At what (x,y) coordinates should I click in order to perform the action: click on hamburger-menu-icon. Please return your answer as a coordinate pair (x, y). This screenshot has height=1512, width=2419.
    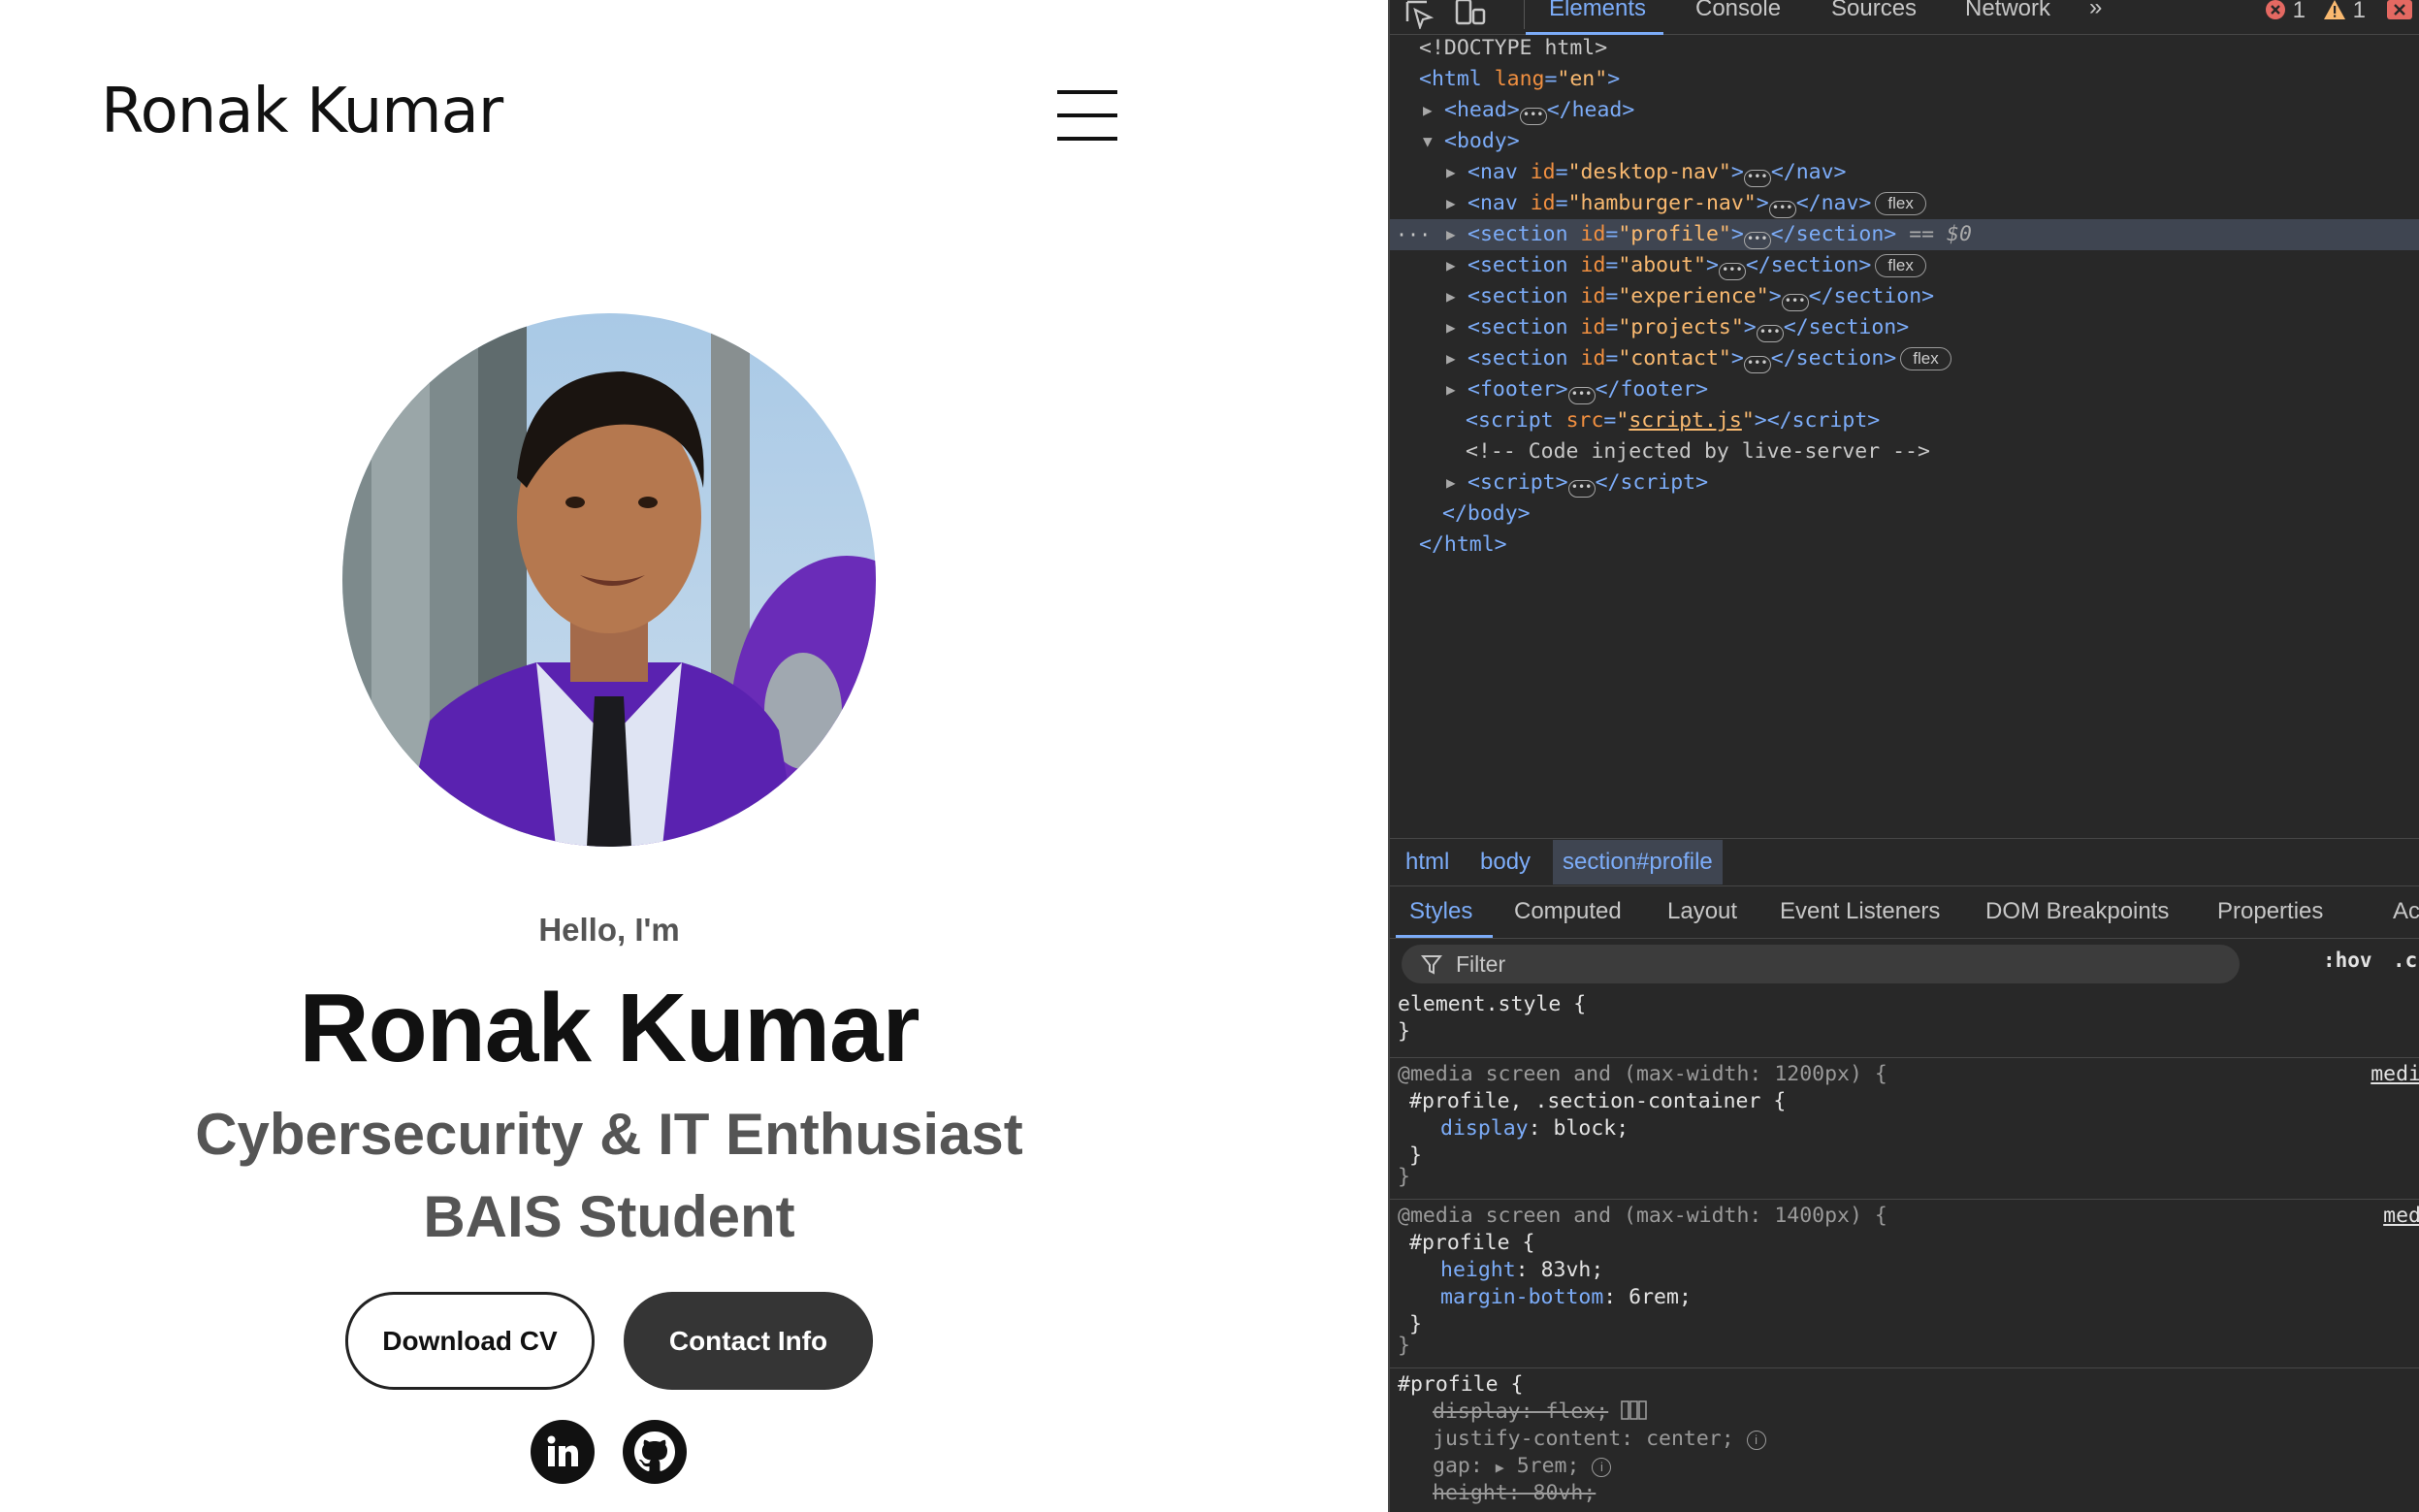
    Looking at the image, I should click on (1087, 115).